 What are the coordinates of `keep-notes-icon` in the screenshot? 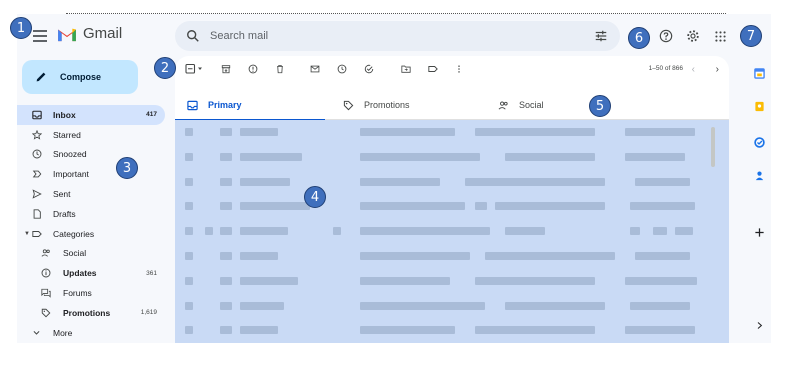 It's located at (759, 106).